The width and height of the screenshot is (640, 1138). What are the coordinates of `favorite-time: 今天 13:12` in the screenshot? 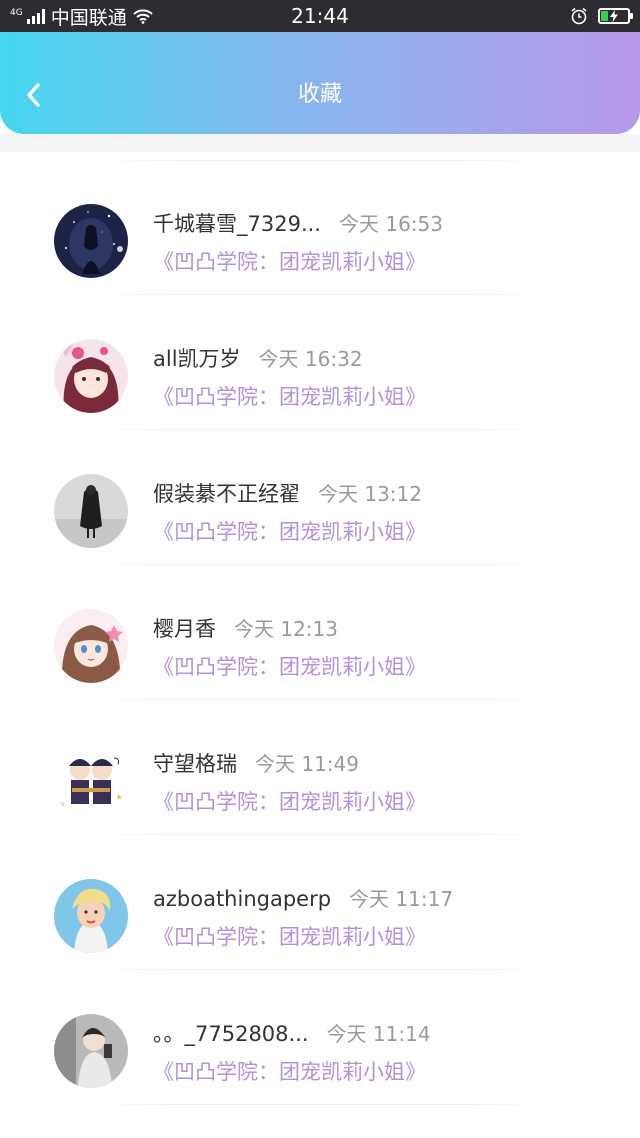 It's located at (370, 494).